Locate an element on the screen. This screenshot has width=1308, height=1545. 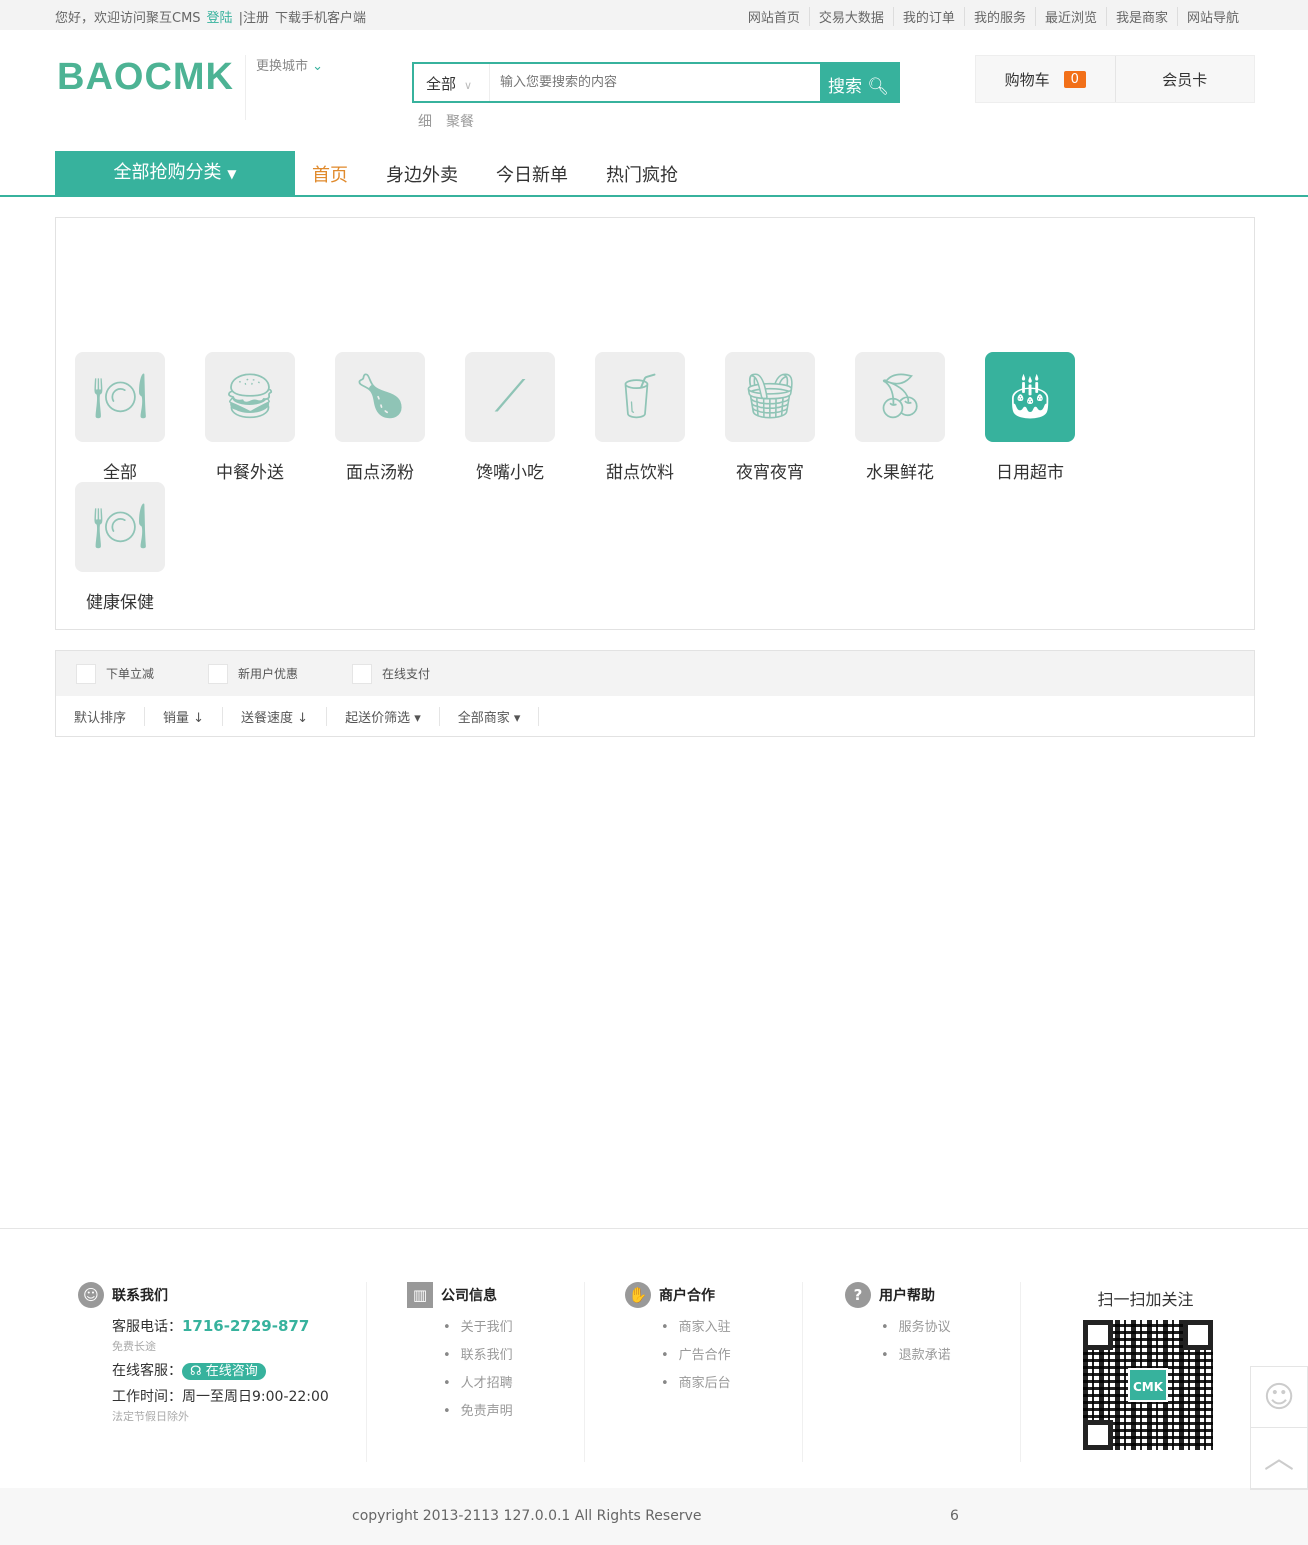
city-label: 更换城市 is located at coordinates (282, 66).